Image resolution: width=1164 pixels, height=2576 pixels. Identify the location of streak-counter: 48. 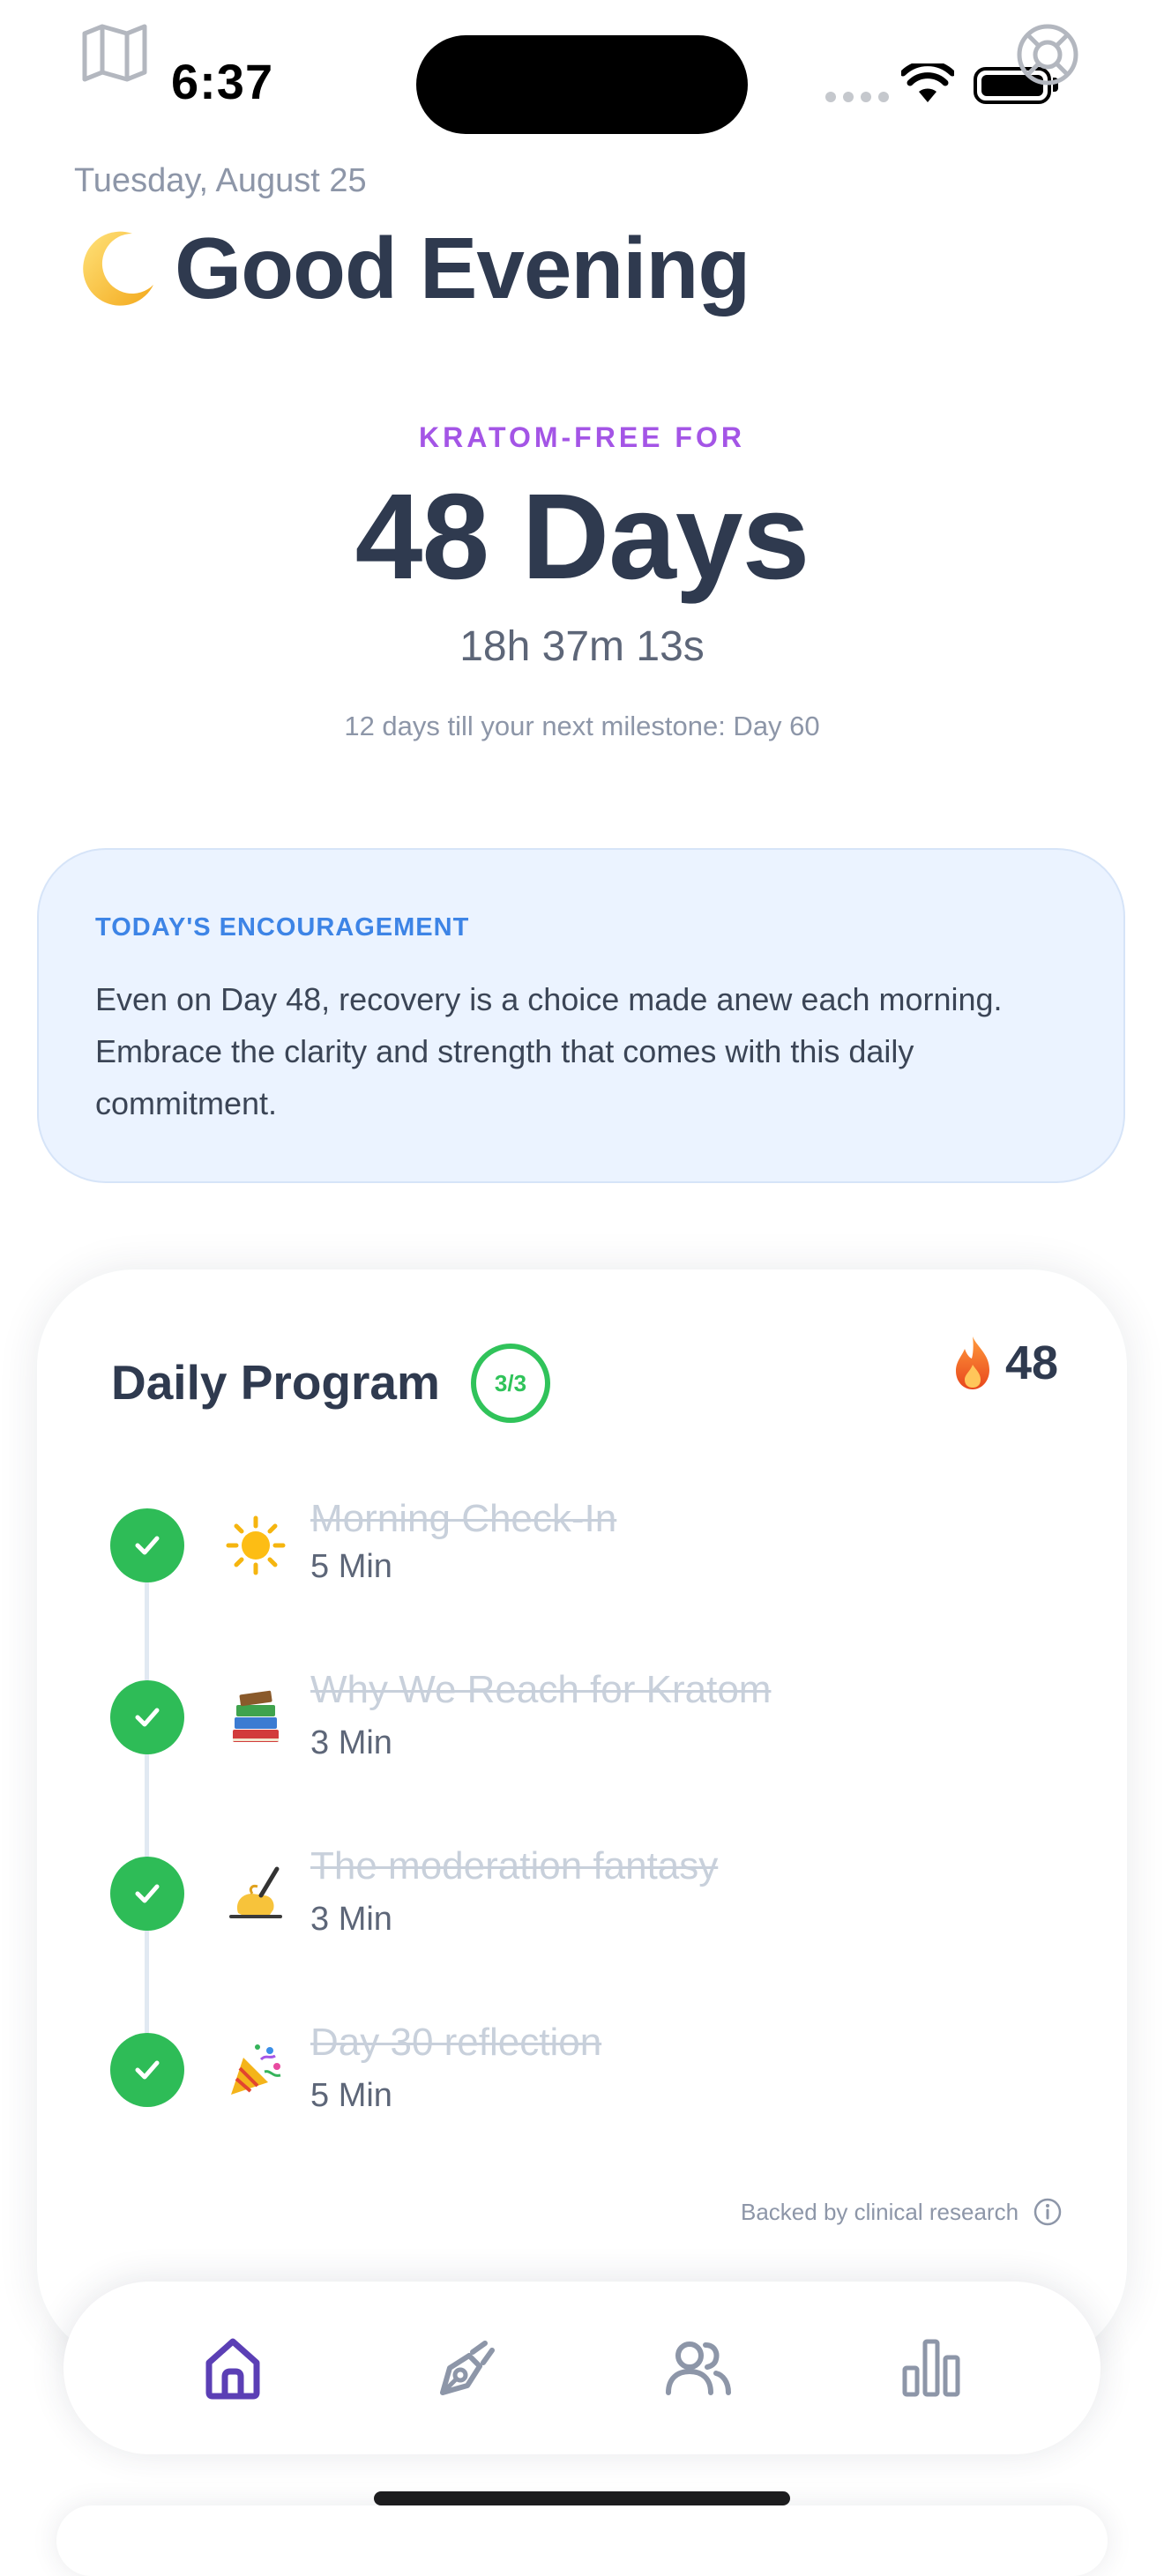
(1005, 1363).